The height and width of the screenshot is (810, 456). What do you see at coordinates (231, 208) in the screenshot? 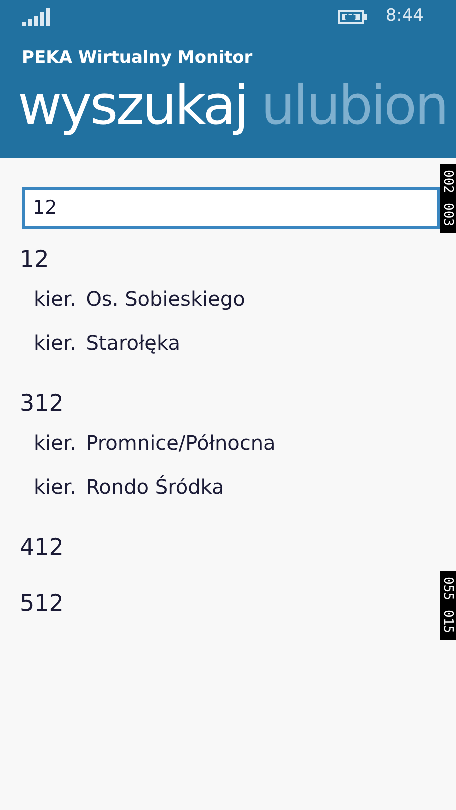
I see `search-field: 12` at bounding box center [231, 208].